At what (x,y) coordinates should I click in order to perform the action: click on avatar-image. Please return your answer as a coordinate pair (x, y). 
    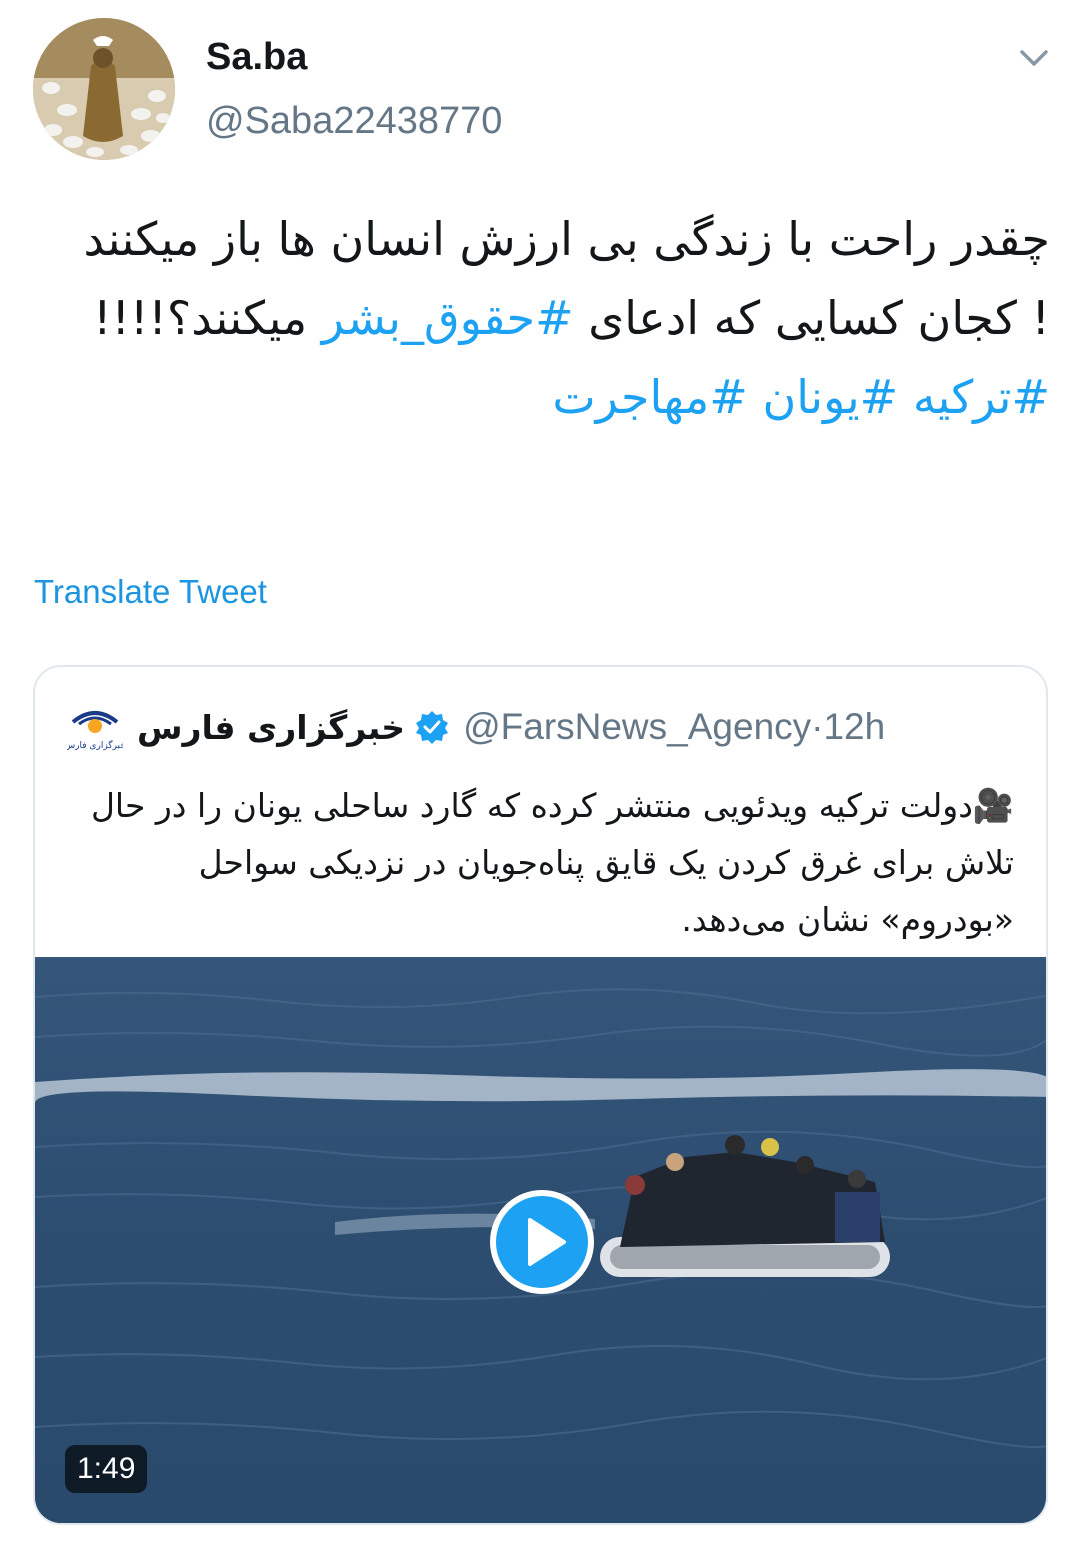
    Looking at the image, I should click on (104, 89).